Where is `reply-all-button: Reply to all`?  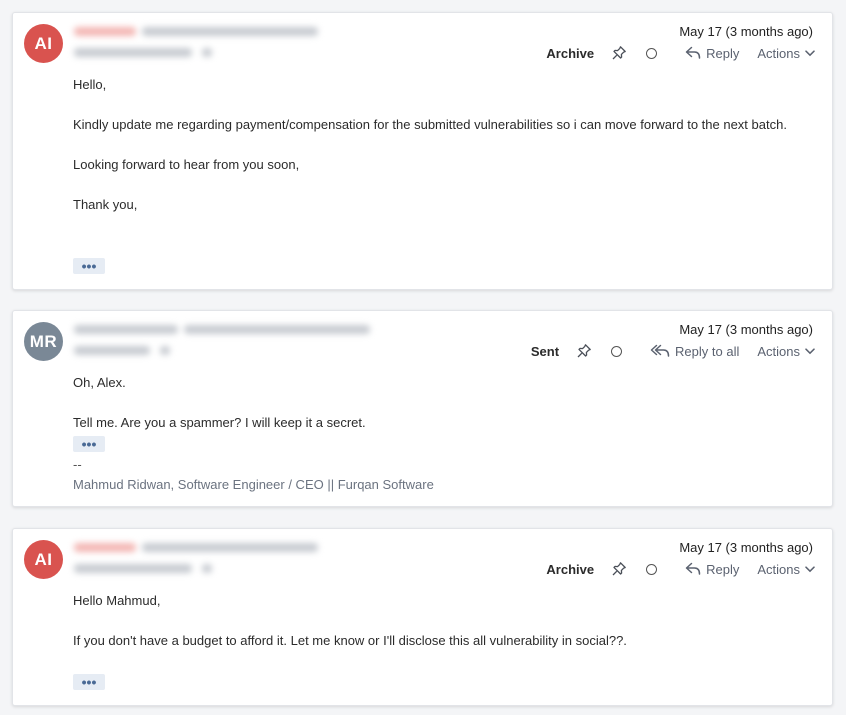
reply-all-button: Reply to all is located at coordinates (694, 351).